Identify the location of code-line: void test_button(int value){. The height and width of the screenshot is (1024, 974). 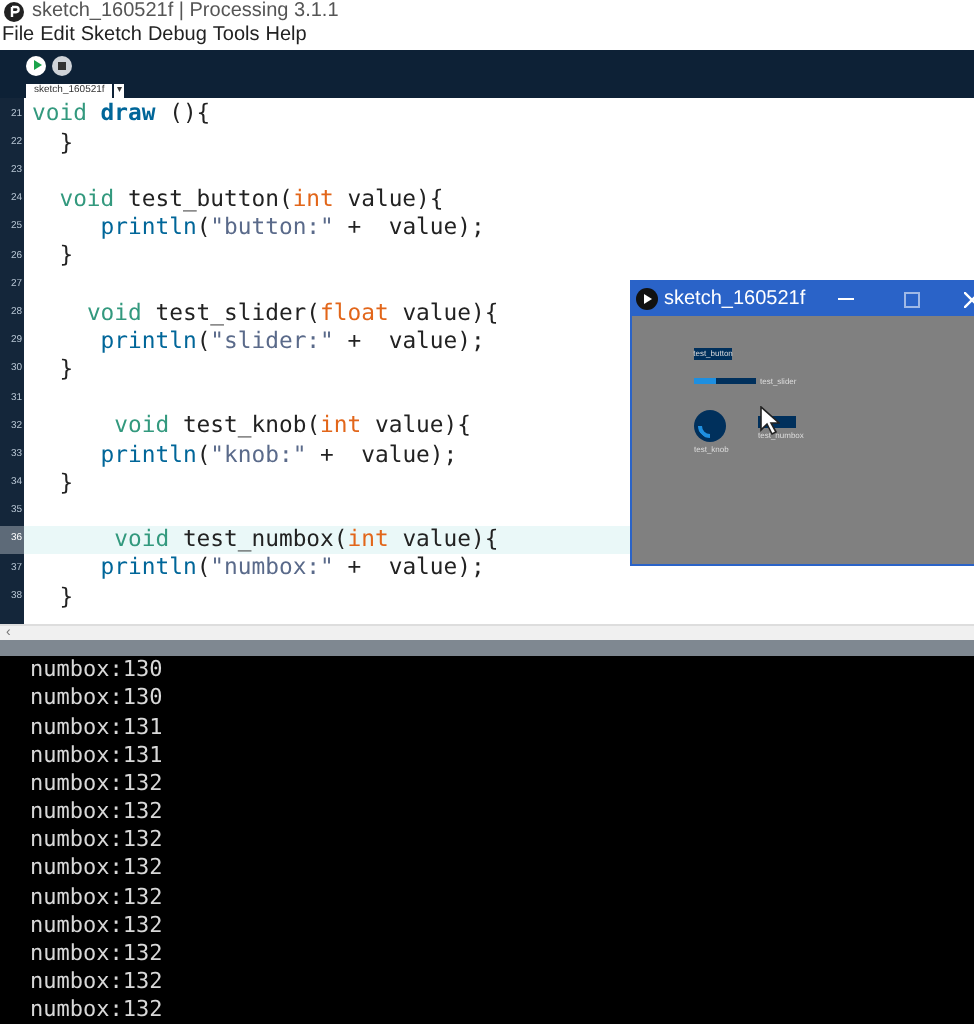
(250, 199).